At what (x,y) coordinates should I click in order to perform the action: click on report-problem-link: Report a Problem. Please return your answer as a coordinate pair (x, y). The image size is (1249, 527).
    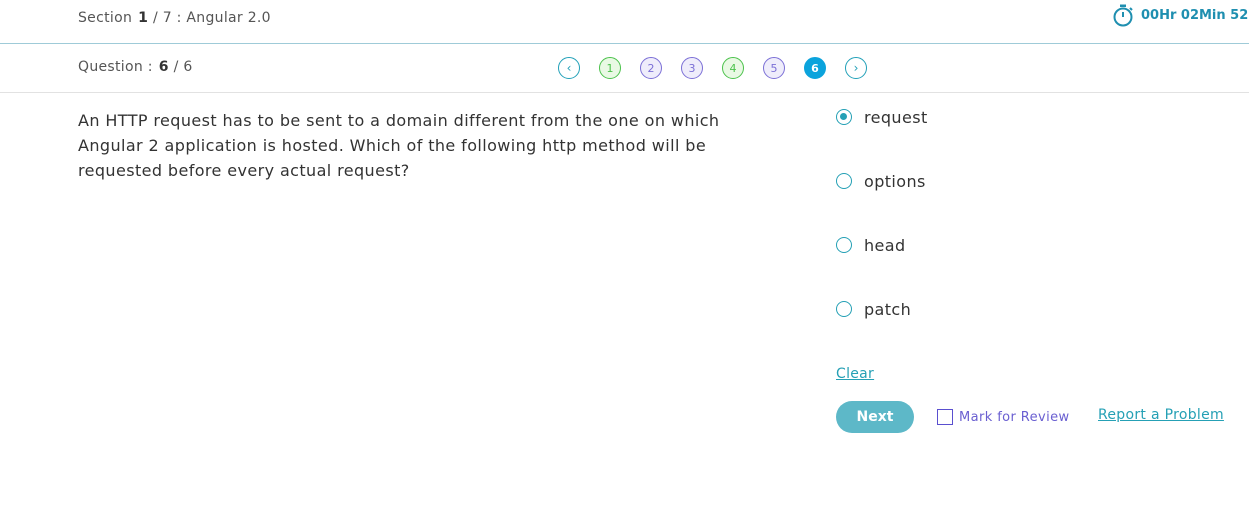
    Looking at the image, I should click on (1161, 415).